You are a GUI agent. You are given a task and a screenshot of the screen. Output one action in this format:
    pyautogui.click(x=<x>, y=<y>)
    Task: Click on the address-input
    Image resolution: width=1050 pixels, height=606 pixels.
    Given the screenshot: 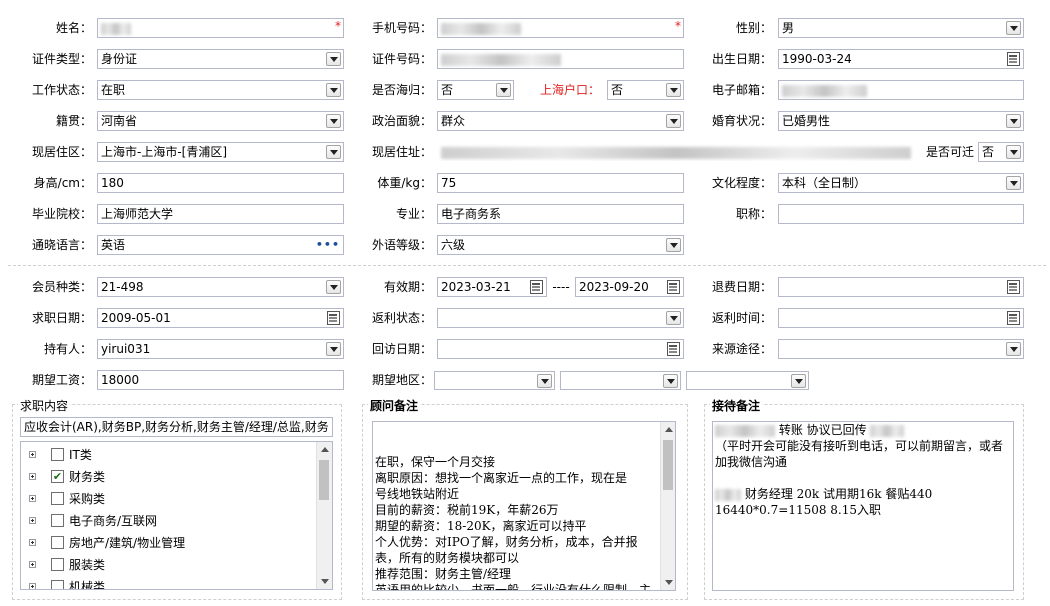 What is the action you would take?
    pyautogui.click(x=676, y=152)
    